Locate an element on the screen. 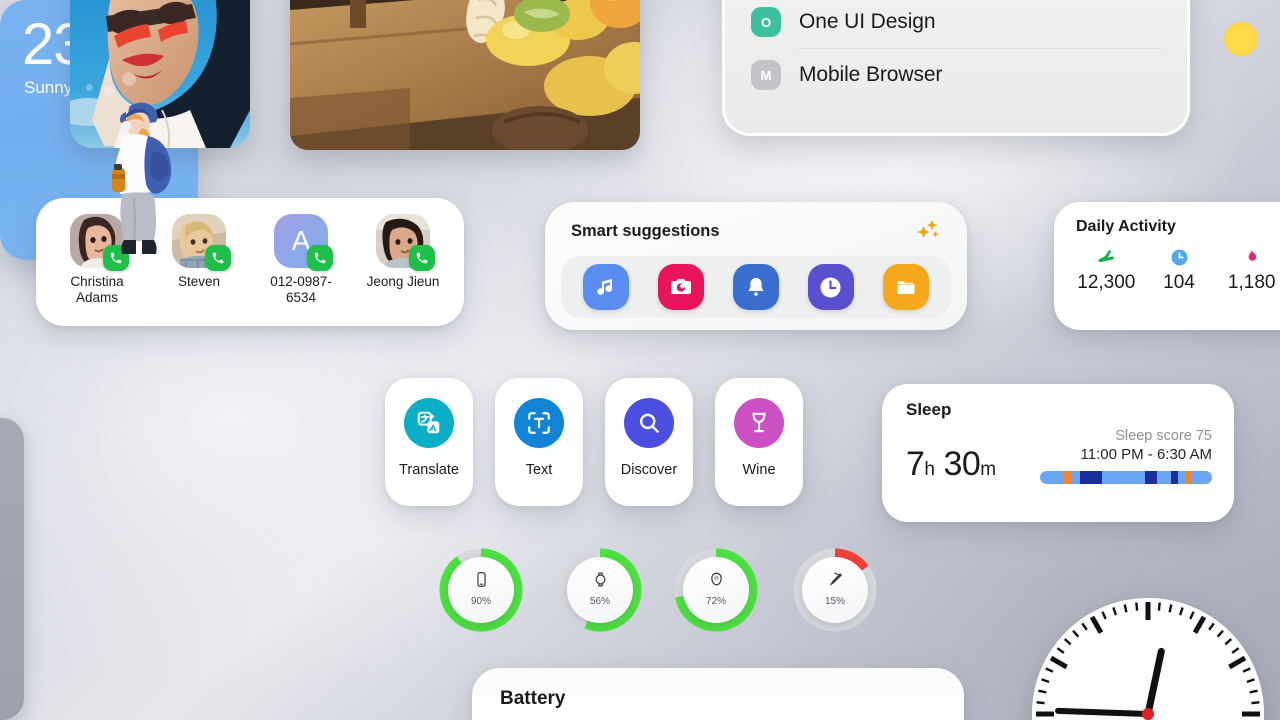  contact-name: Jeong Jieun is located at coordinates (403, 281).